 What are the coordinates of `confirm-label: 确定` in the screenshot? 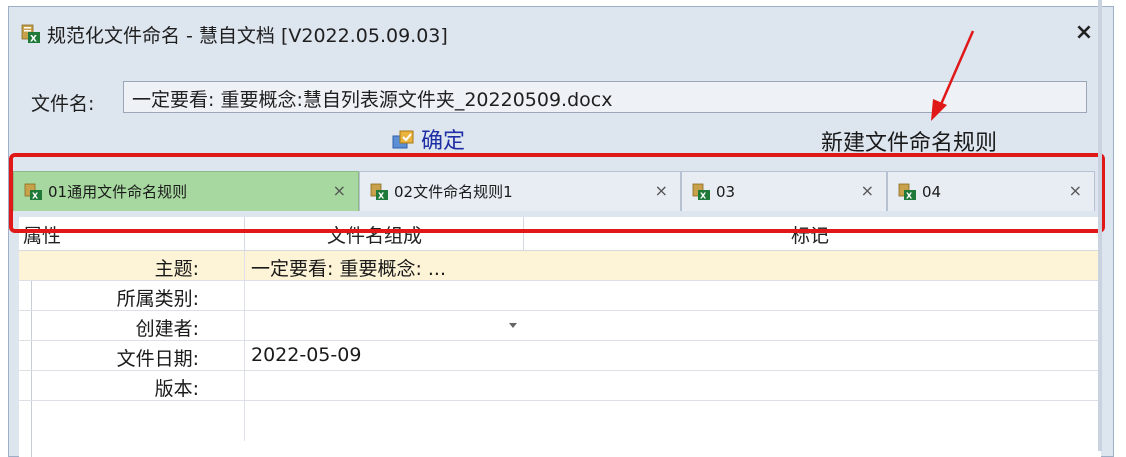 It's located at (443, 141).